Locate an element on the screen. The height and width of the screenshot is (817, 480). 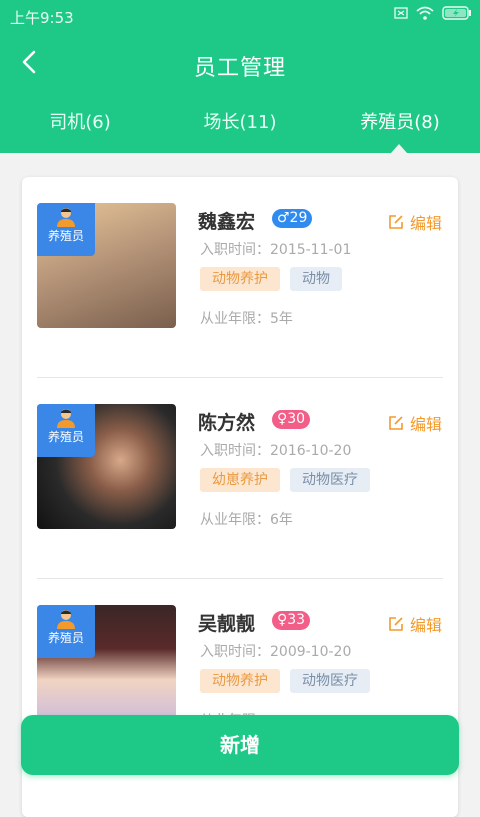
skill-tag: 幼崽养护 is located at coordinates (240, 480).